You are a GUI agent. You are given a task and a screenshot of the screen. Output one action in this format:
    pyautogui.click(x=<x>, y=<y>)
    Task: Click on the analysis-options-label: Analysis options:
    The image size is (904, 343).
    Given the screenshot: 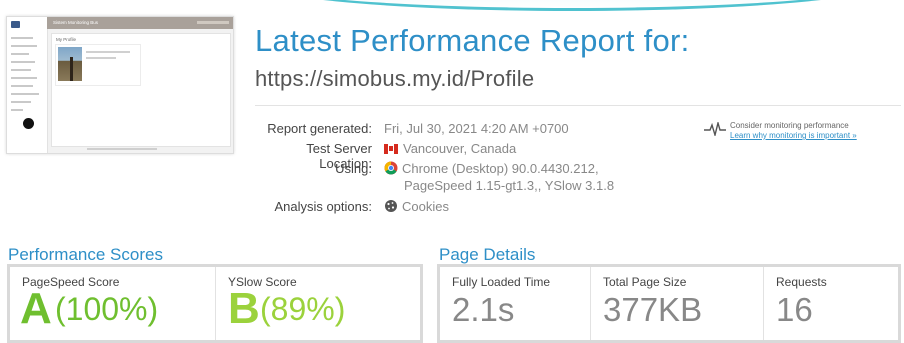 What is the action you would take?
    pyautogui.click(x=323, y=206)
    